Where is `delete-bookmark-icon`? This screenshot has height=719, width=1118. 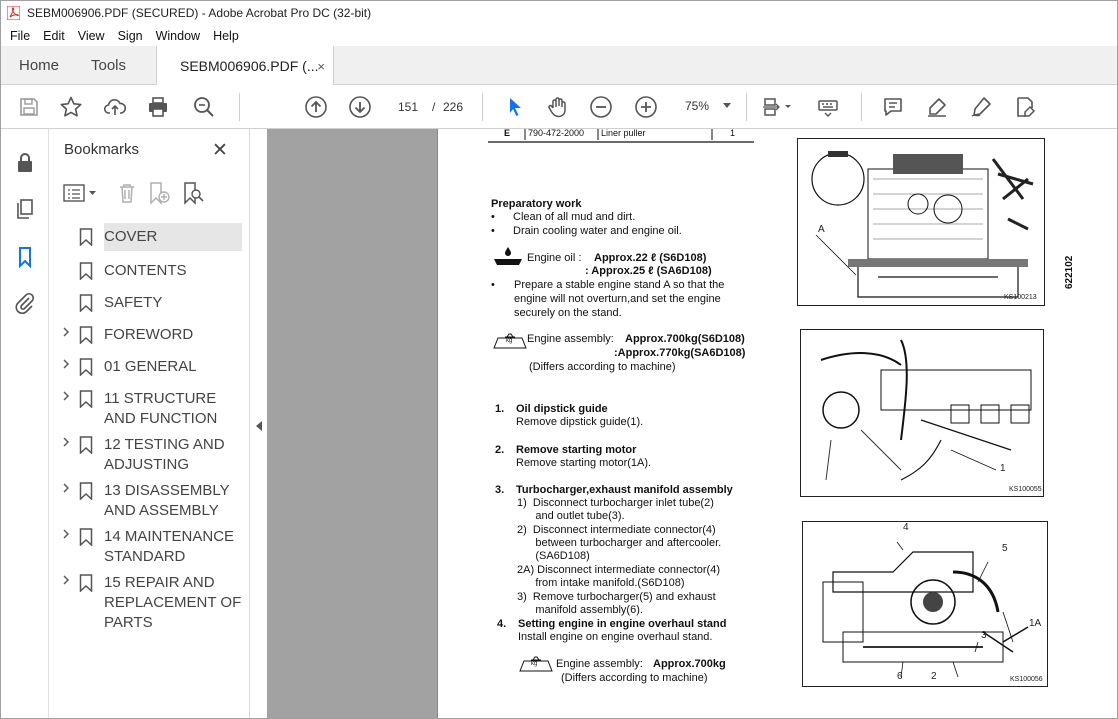
delete-bookmark-icon is located at coordinates (127, 193).